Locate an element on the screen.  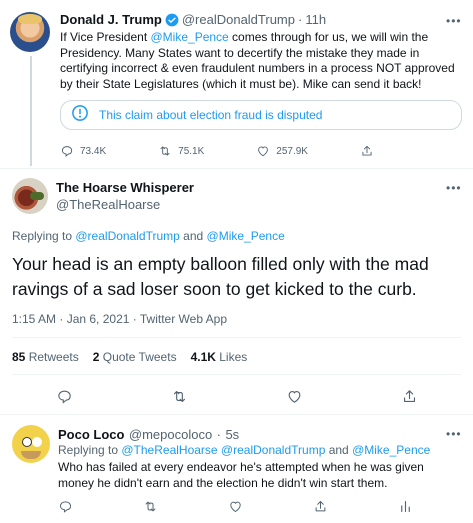
author-handle: @TheRealHoarse is located at coordinates (108, 204).